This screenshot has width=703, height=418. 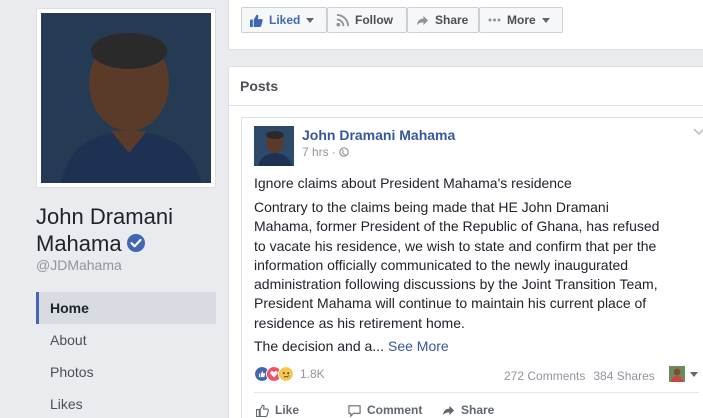 I want to click on liked-button: Liked, so click(x=284, y=20).